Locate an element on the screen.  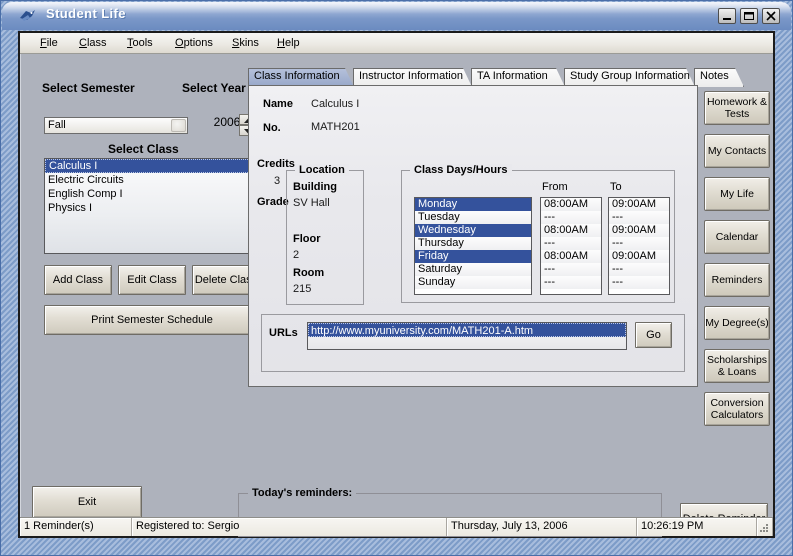
class-days-hours-title: Class Days/Hours is located at coordinates (461, 170).